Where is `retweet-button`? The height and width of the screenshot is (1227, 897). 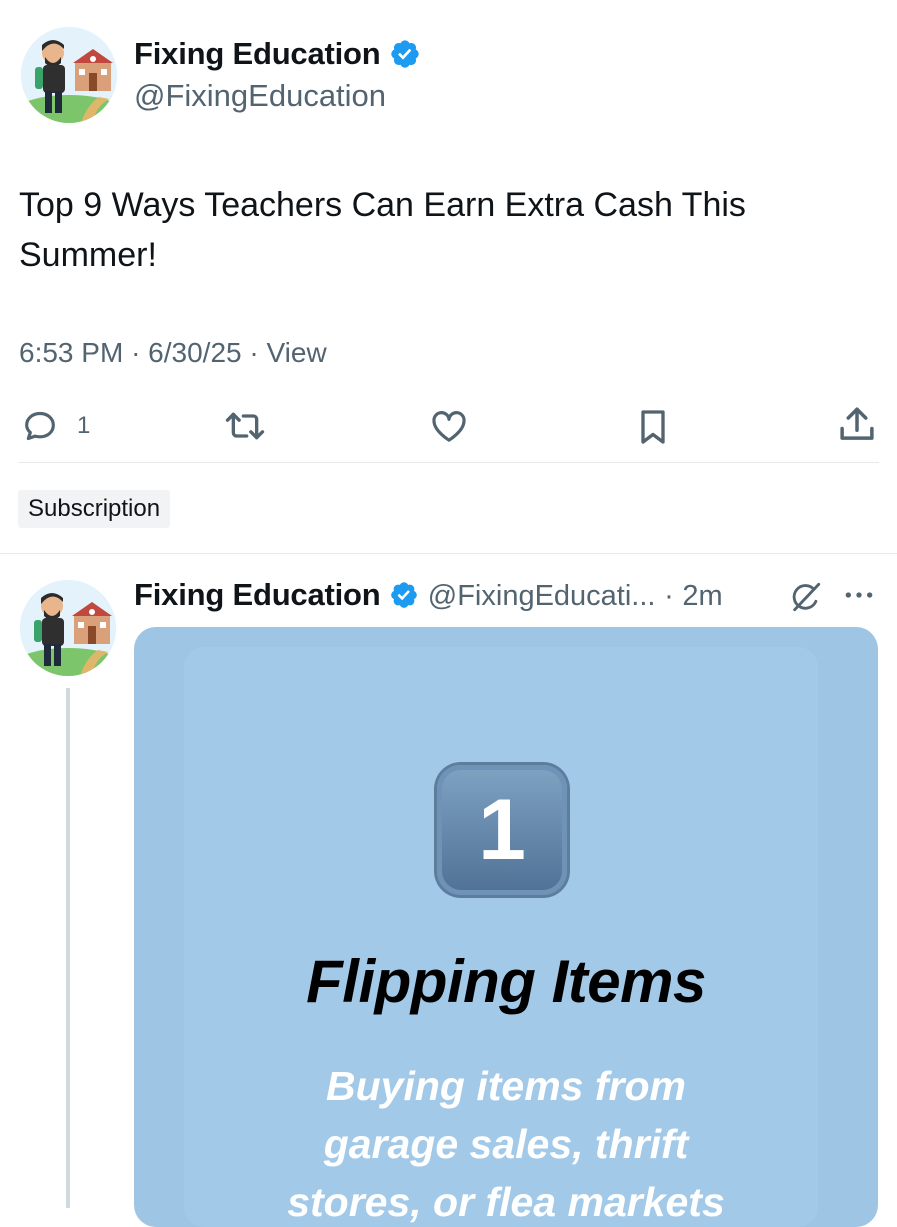
retweet-button is located at coordinates (245, 426).